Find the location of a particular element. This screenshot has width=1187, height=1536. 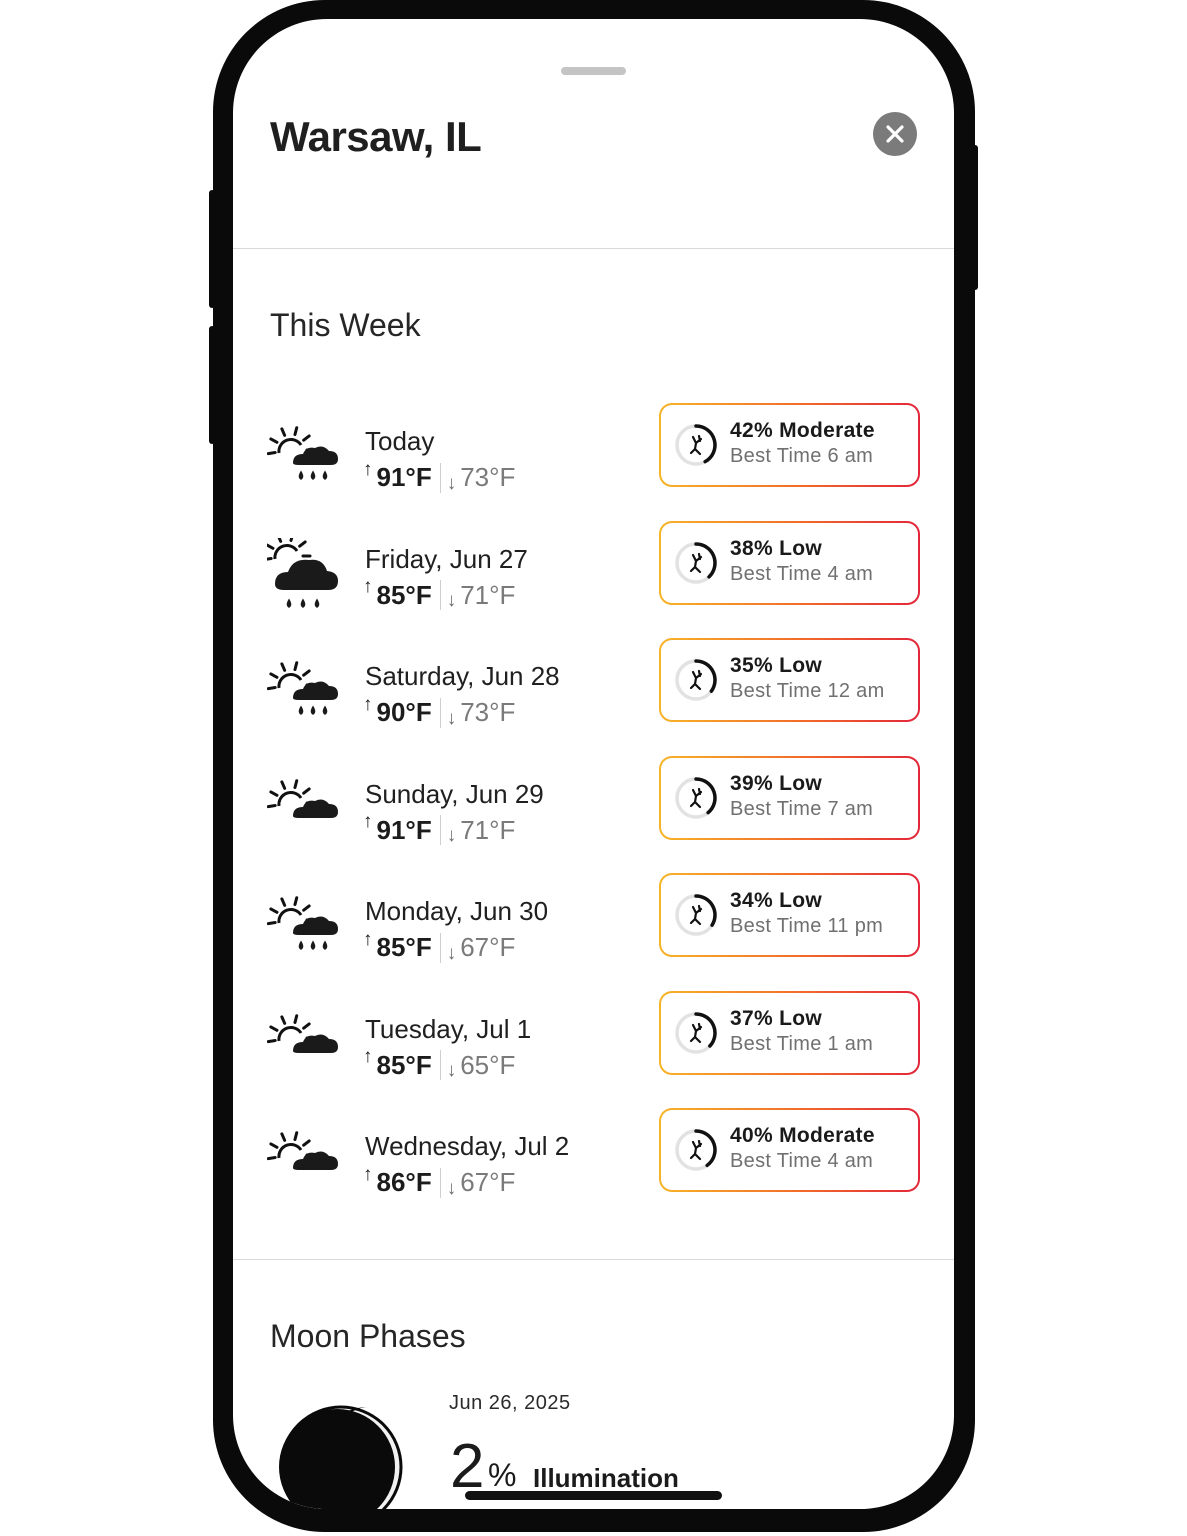

activity-badge: 34% Low Best Time 11 pm is located at coordinates (789, 915).